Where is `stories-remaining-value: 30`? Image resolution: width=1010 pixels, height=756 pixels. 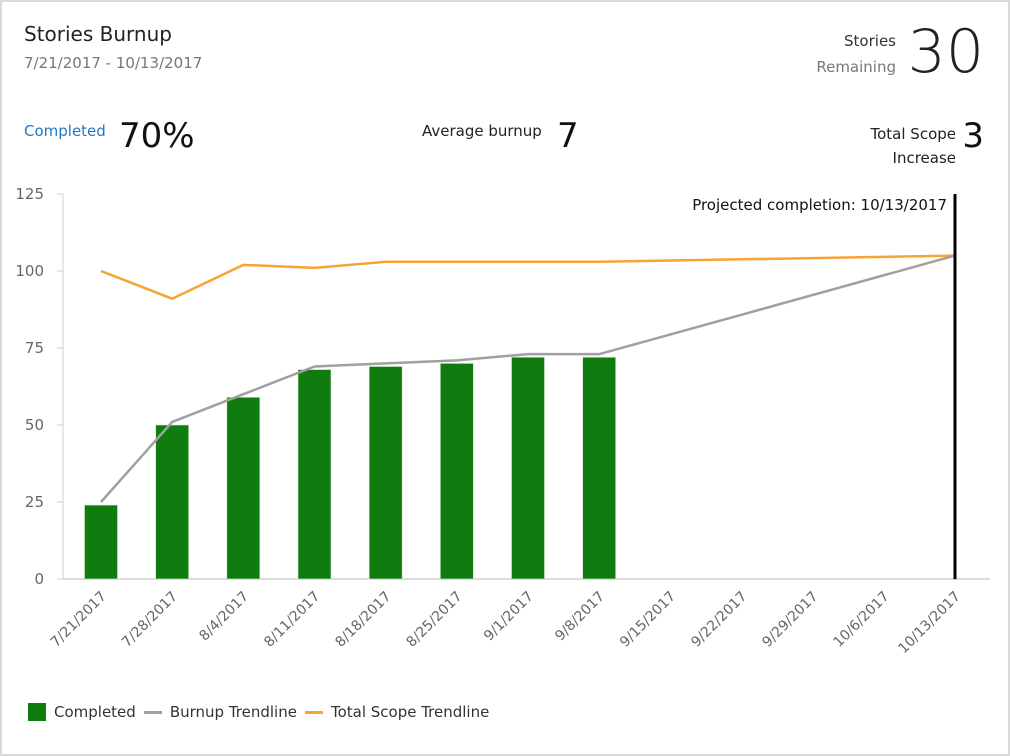
stories-remaining-value: 30 is located at coordinates (945, 52).